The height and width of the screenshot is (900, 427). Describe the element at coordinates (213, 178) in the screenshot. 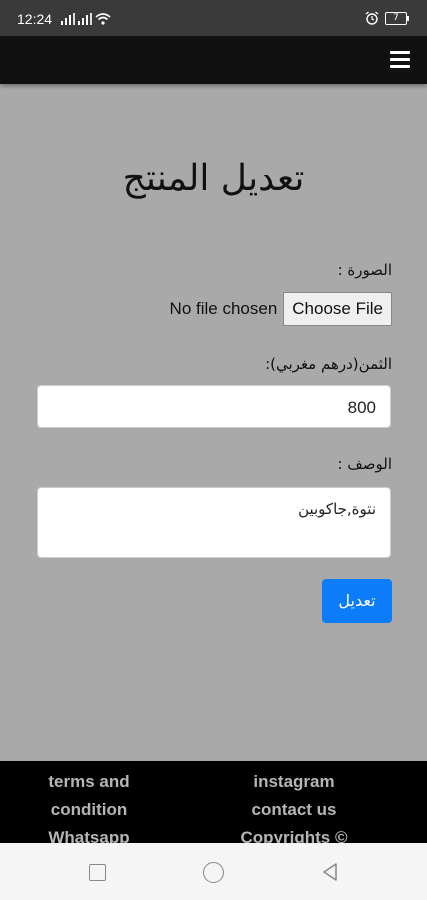

I see `page-title: تعديل المنتج` at that location.